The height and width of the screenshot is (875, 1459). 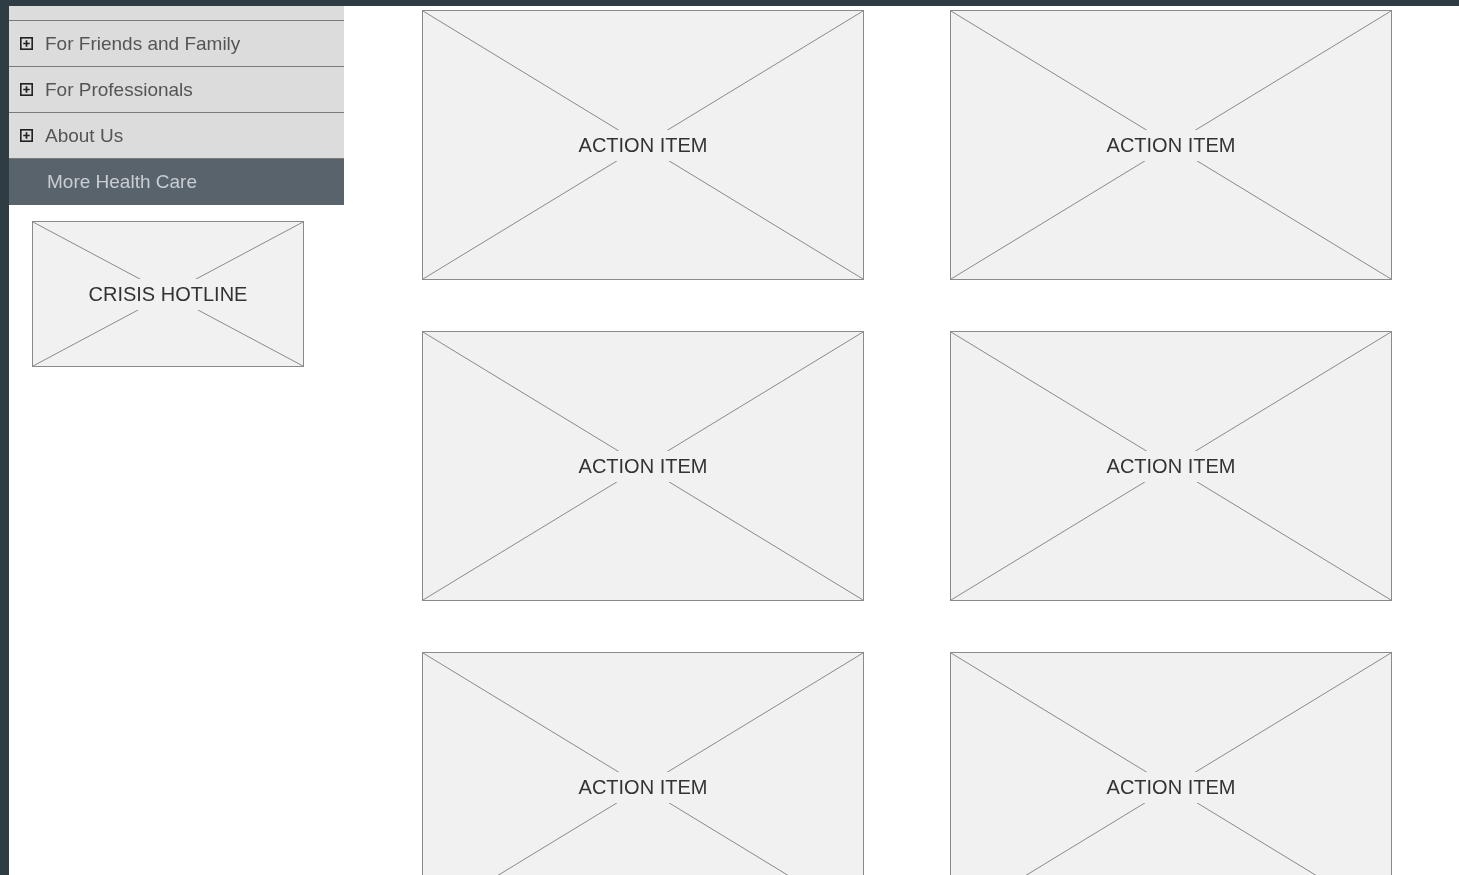 What do you see at coordinates (176, 90) in the screenshot?
I see `sidebar-menu-item: For Professionals` at bounding box center [176, 90].